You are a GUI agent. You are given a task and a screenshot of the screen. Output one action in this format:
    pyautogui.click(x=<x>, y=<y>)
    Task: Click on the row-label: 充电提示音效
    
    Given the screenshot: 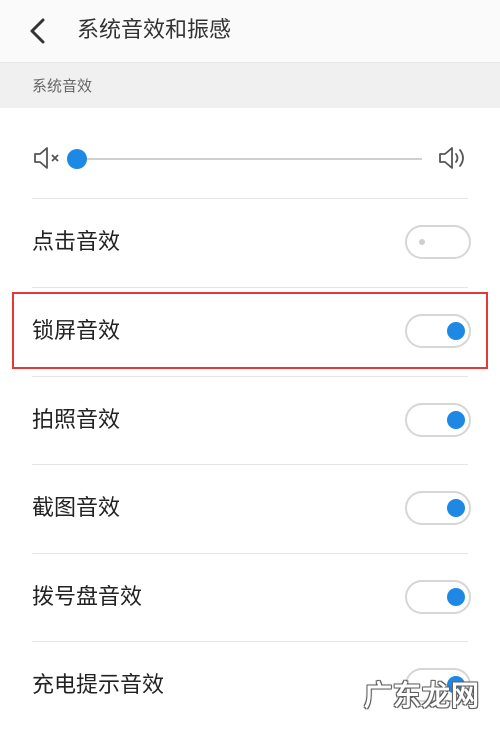 What is the action you would take?
    pyautogui.click(x=98, y=685)
    